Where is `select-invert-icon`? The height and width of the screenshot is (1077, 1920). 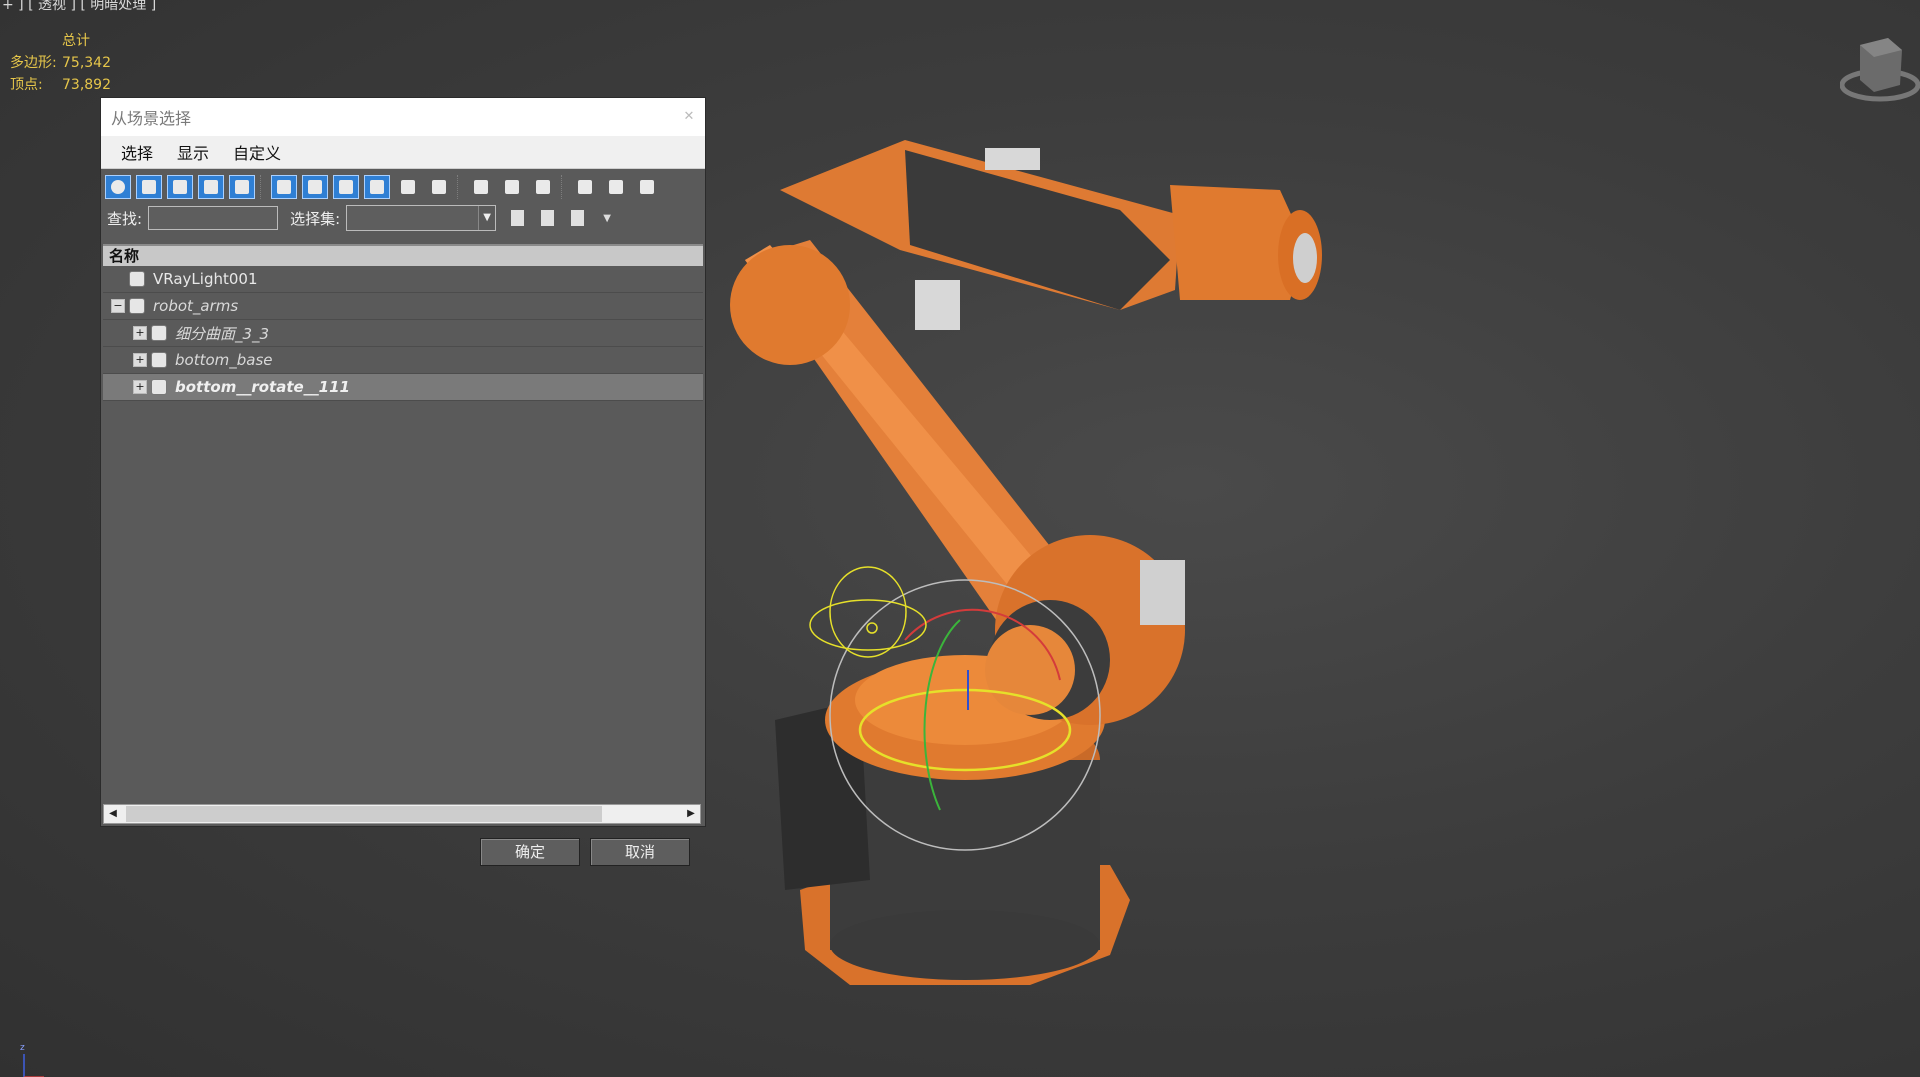 select-invert-icon is located at coordinates (543, 187).